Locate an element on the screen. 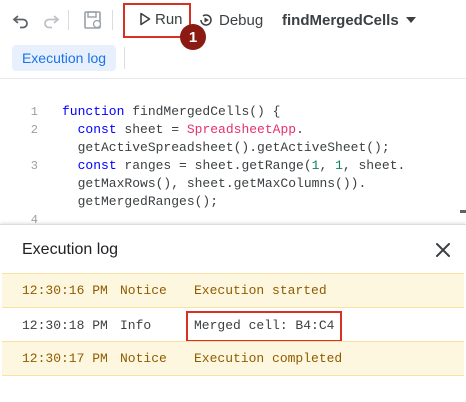 Image resolution: width=466 pixels, height=402 pixels. save-to-drive-icon is located at coordinates (93, 20).